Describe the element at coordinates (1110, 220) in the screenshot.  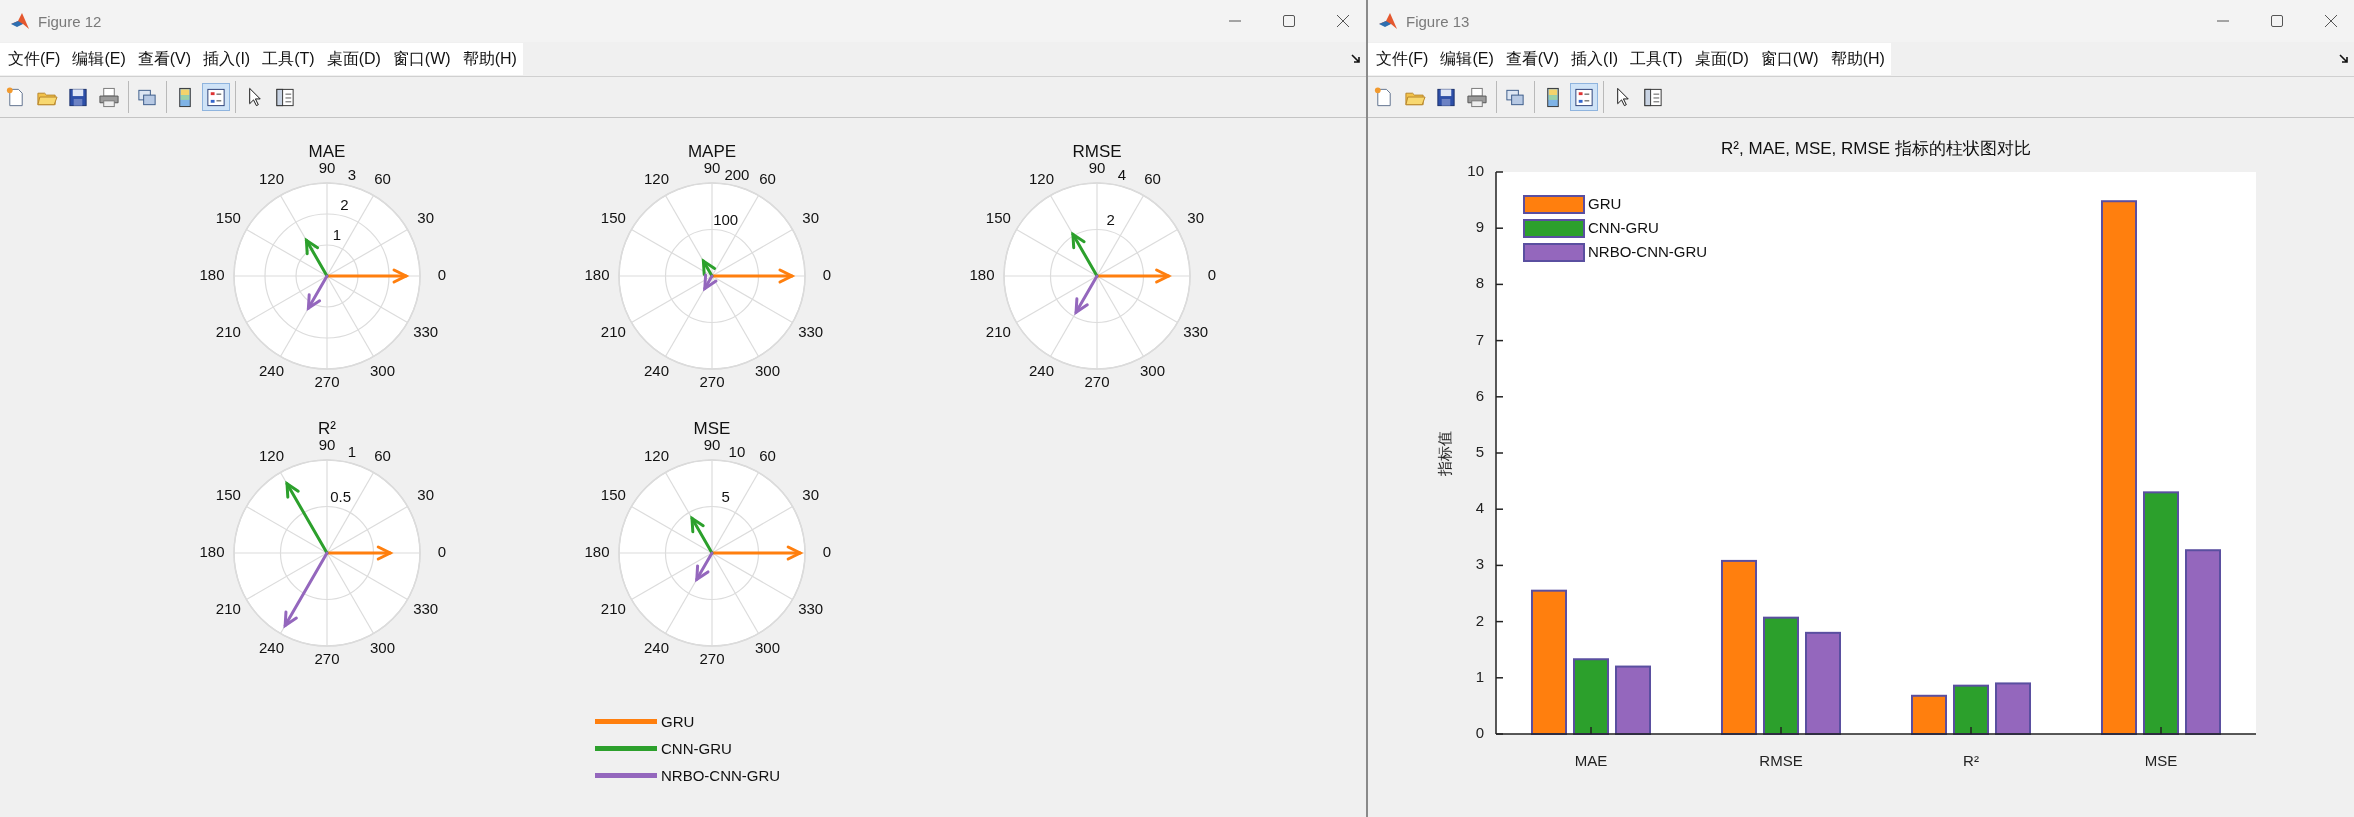
I see `radius-label: 2` at that location.